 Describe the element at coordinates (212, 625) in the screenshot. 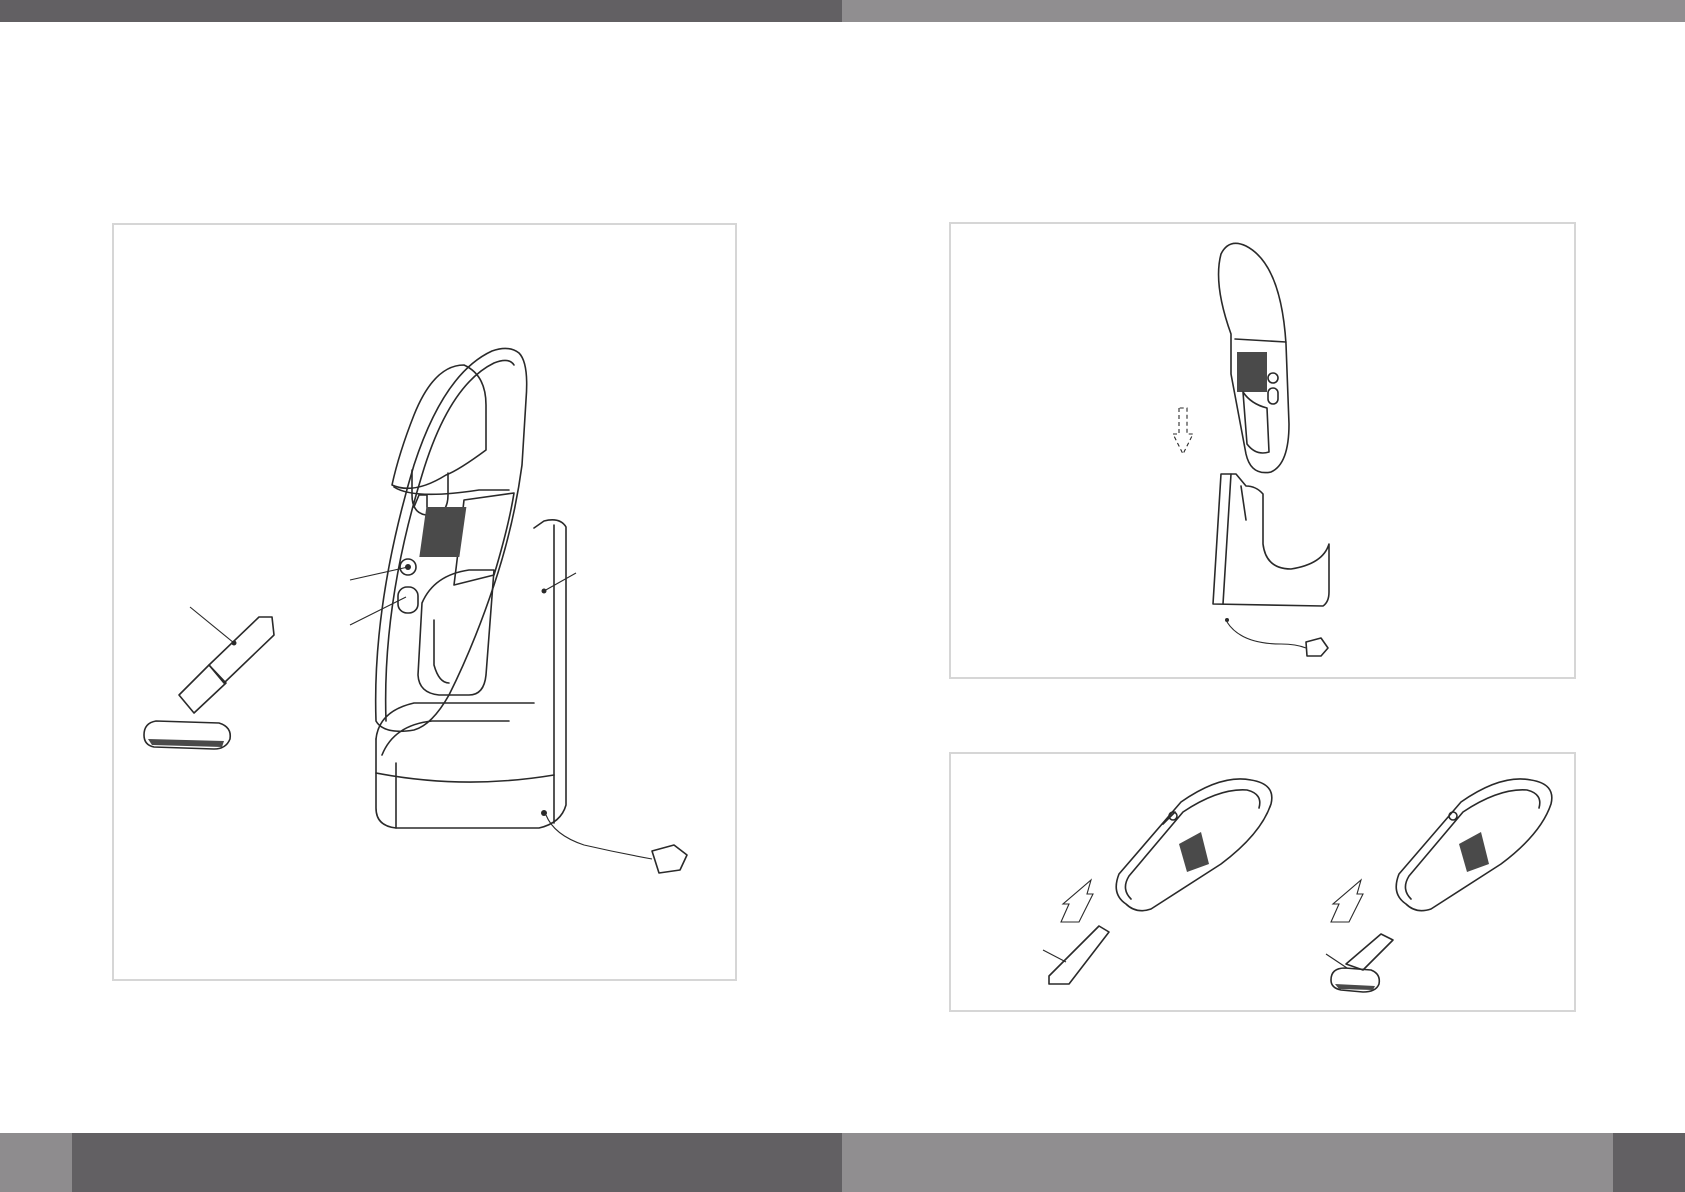

I see `brush-attachment-callout` at that location.